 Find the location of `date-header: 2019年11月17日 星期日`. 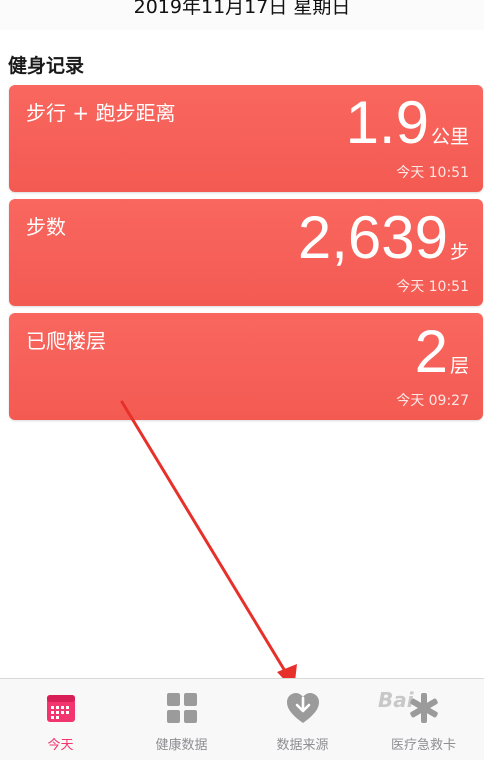

date-header: 2019年11月17日 星期日 is located at coordinates (242, 15).